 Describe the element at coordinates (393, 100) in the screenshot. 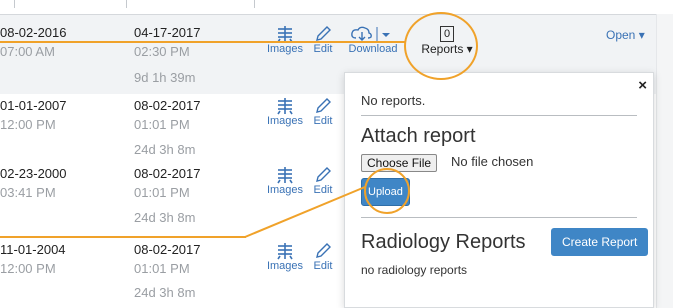

I see `no-reports-text: No reports.` at that location.